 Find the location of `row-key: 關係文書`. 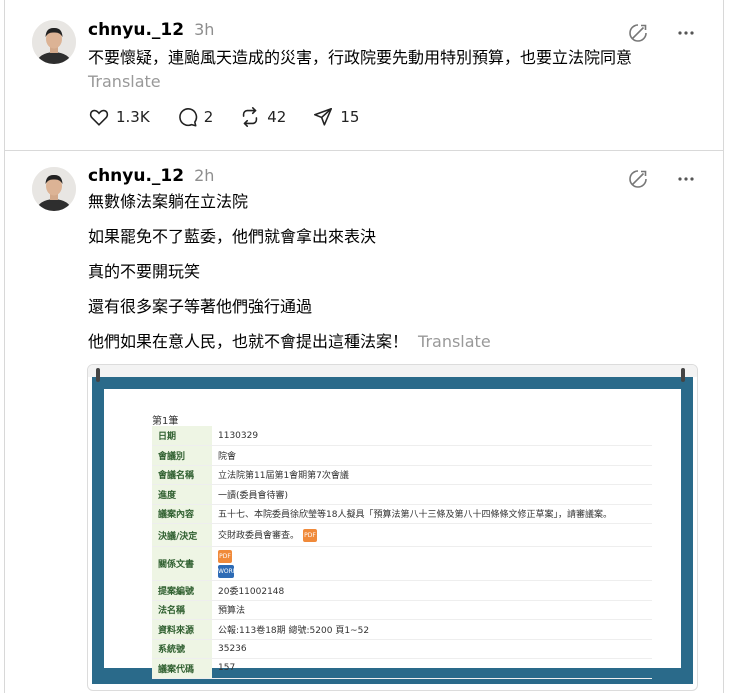

row-key: 關係文書 is located at coordinates (182, 563).